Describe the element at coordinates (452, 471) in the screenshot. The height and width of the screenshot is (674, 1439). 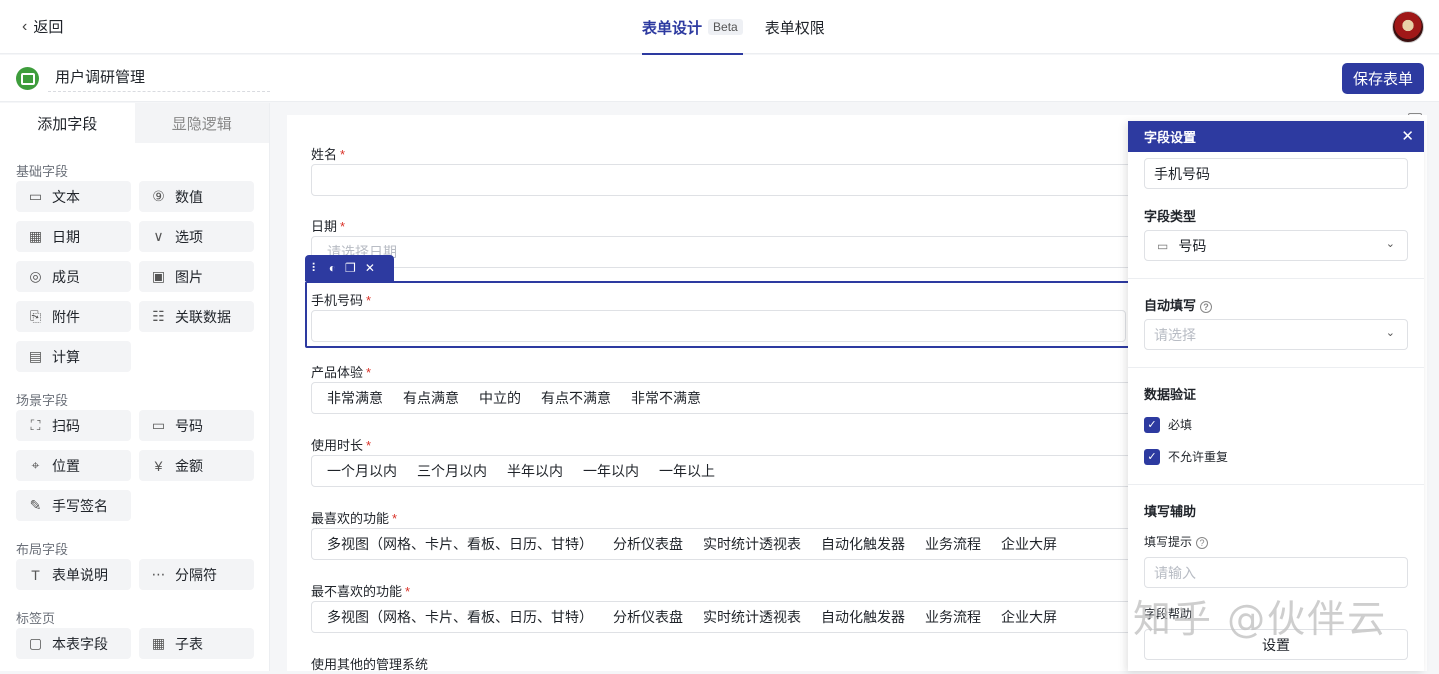
I see `option-item: 三个月以内` at that location.